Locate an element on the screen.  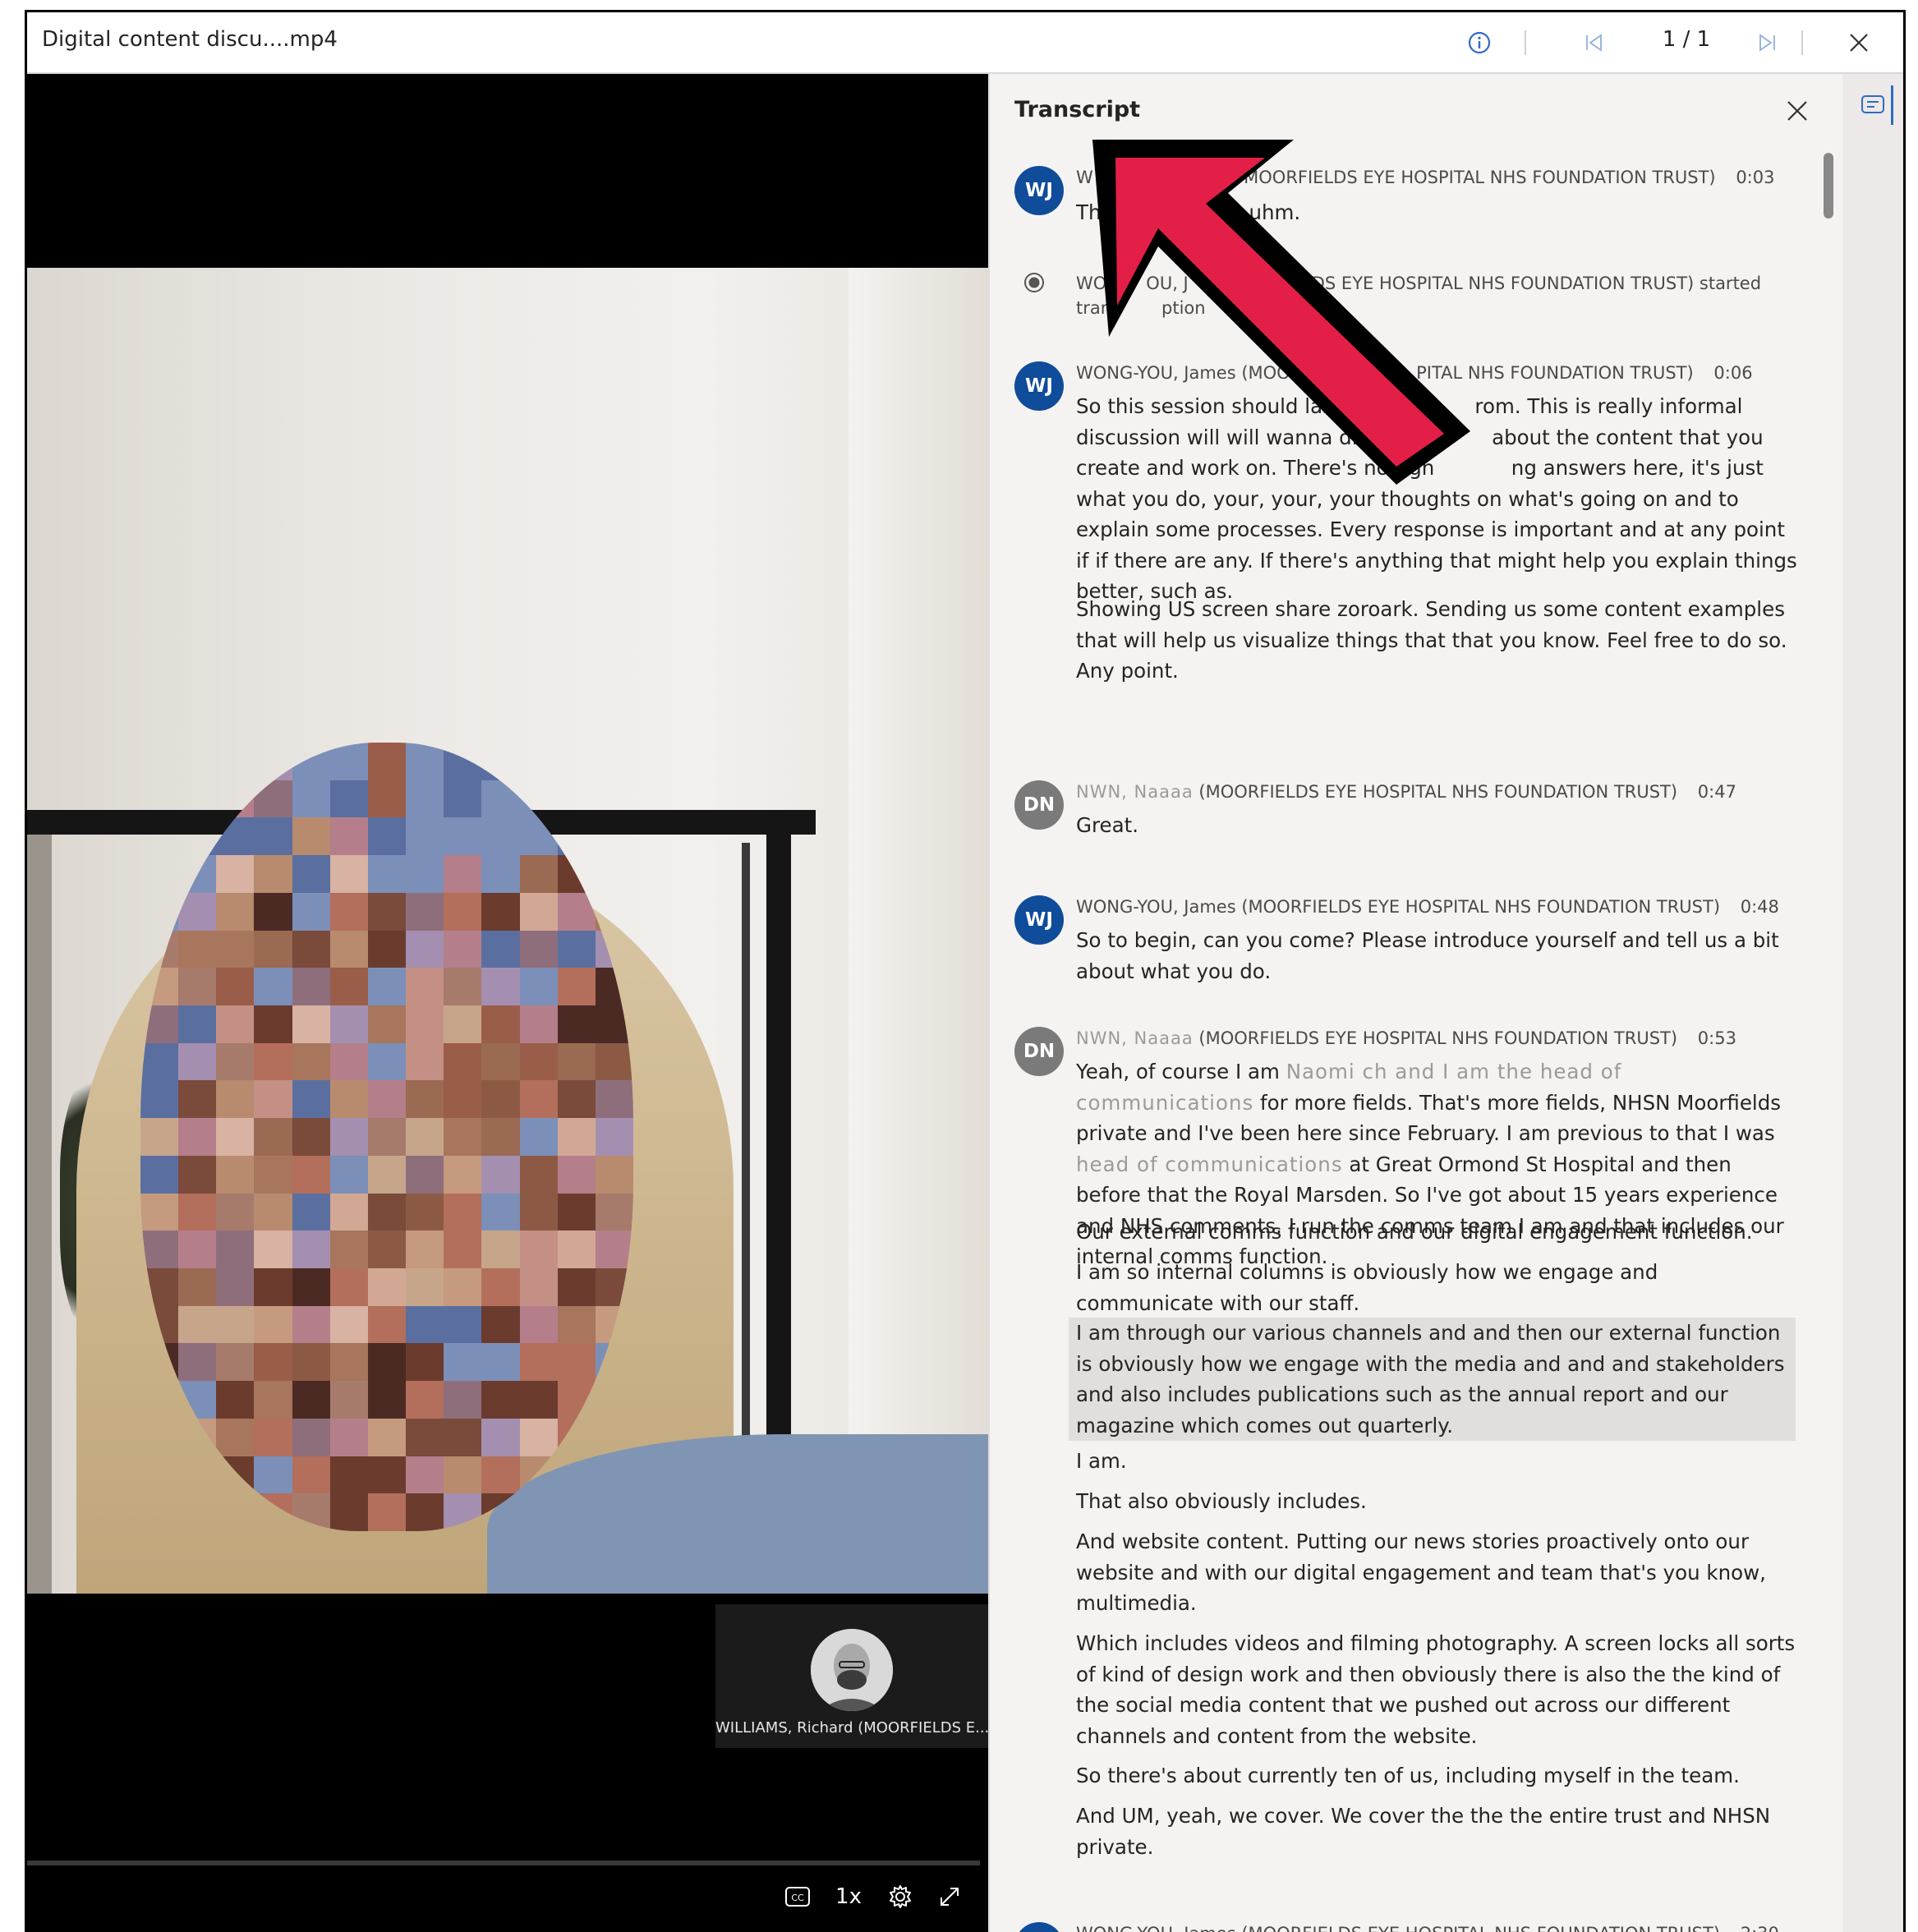
last-page-icon is located at coordinates (1767, 43).